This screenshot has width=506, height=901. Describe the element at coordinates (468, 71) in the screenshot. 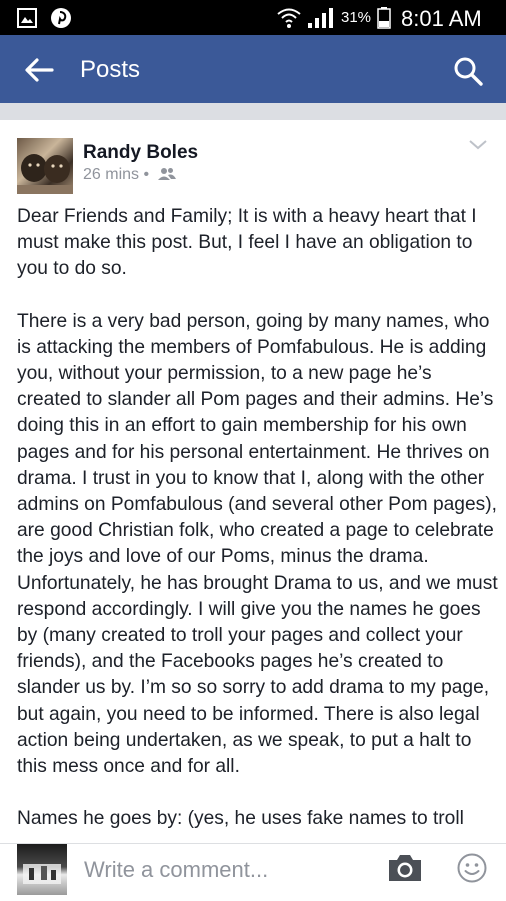

I see `search-icon` at that location.